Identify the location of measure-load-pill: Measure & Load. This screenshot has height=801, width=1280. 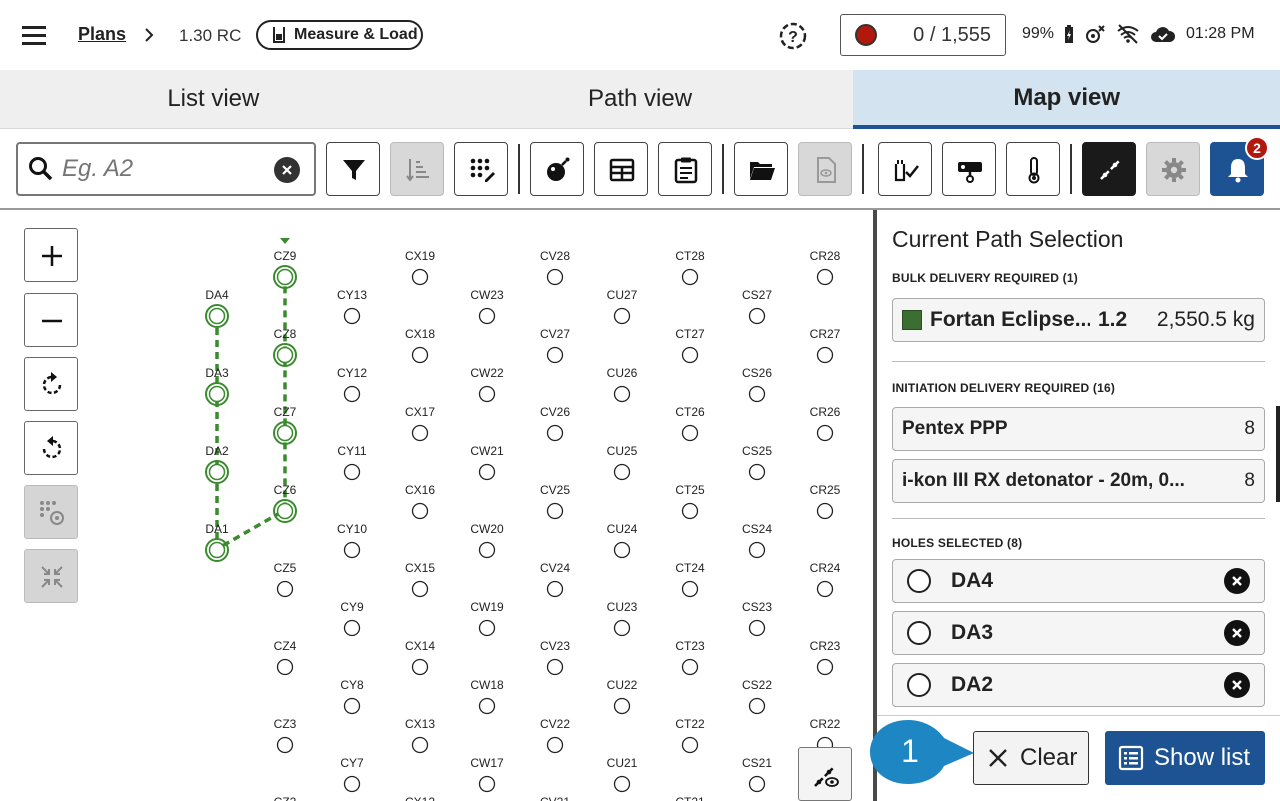
(339, 35).